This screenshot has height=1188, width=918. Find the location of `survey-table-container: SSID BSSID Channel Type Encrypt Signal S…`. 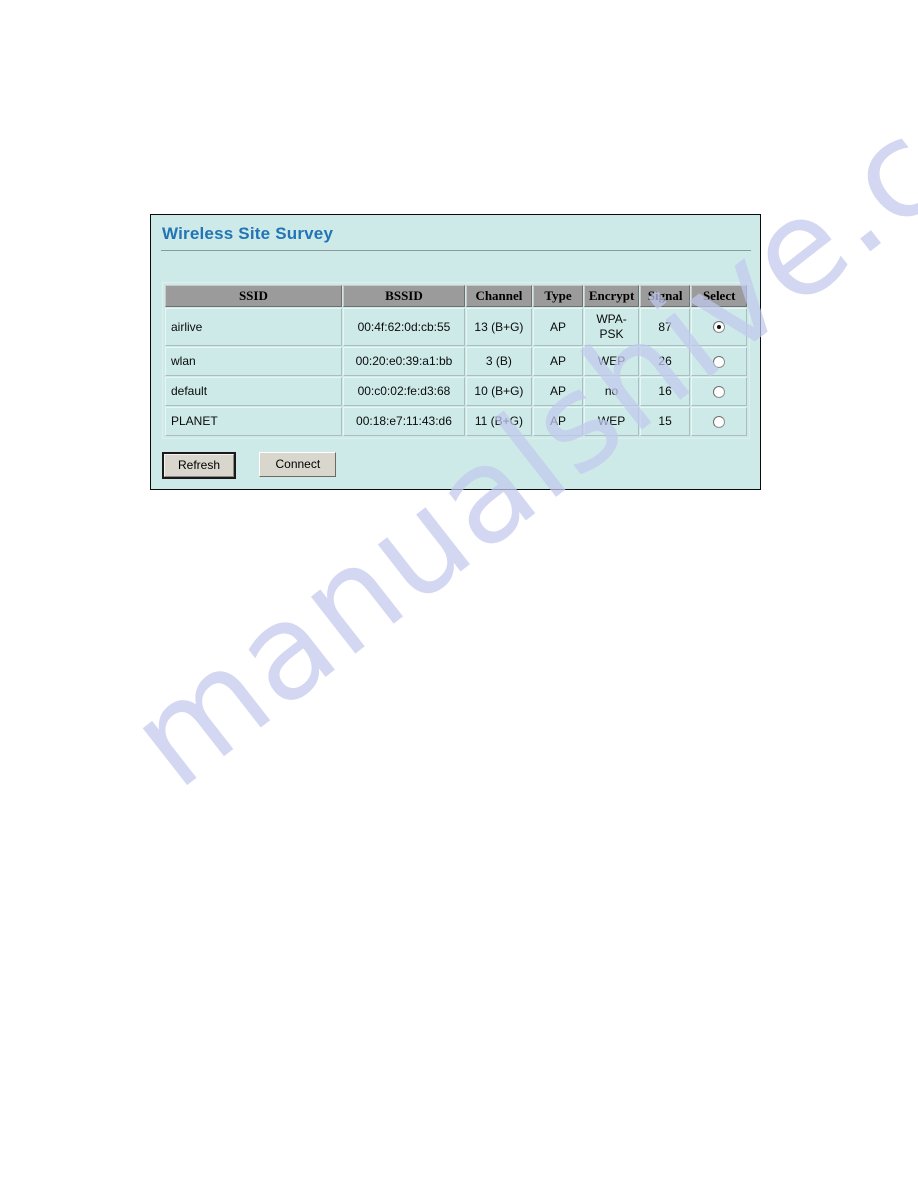

survey-table-container: SSID BSSID Channel Type Encrypt Signal S… is located at coordinates (456, 360).